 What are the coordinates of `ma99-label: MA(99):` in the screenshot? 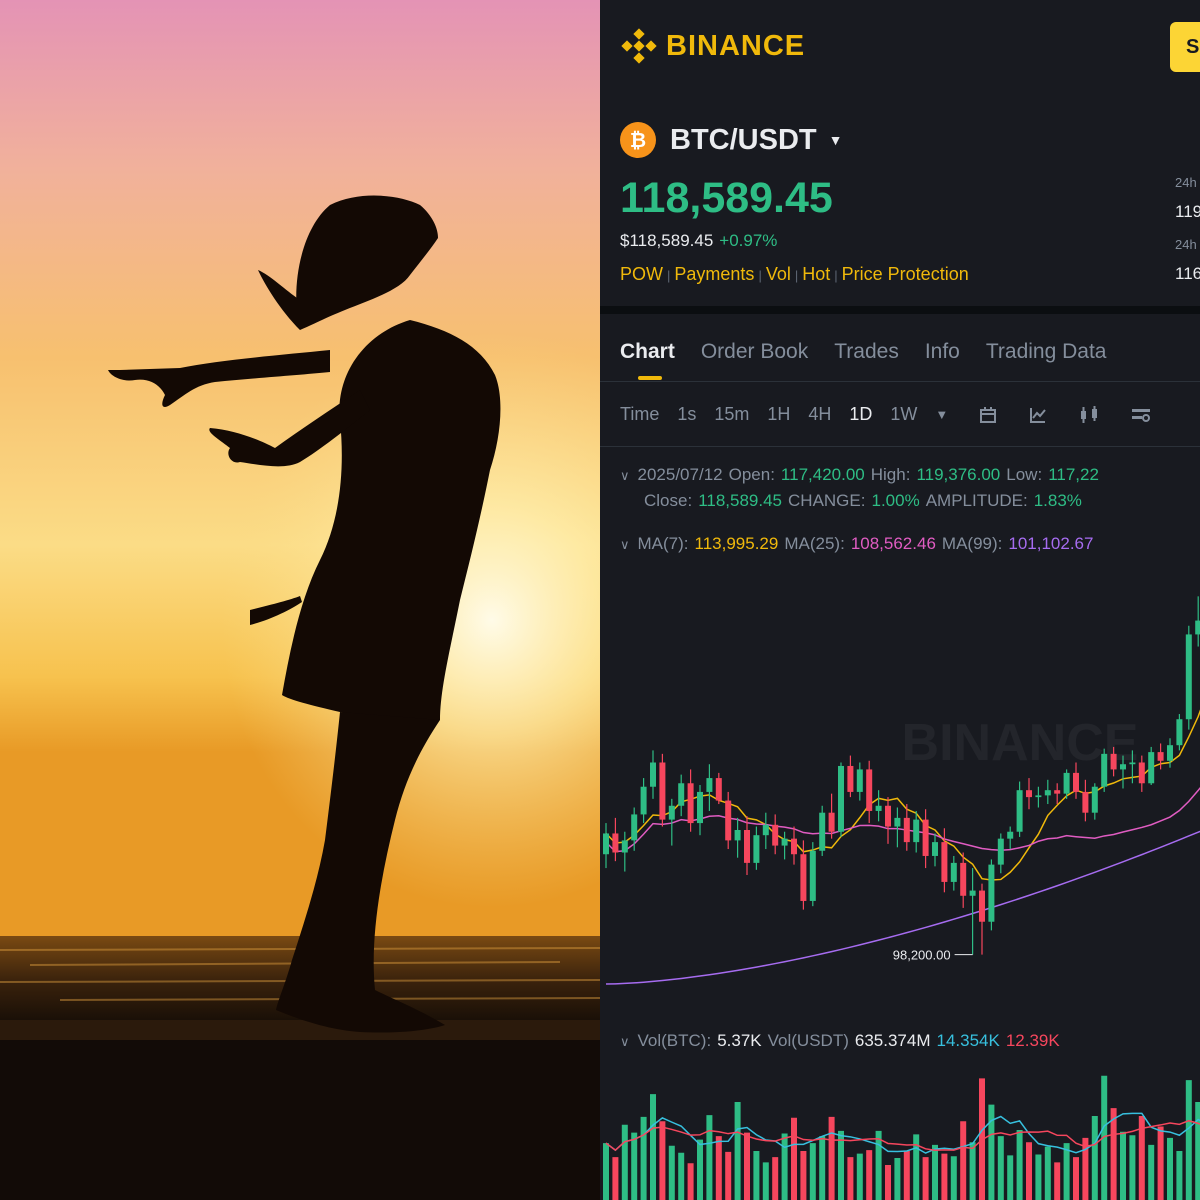 It's located at (972, 543).